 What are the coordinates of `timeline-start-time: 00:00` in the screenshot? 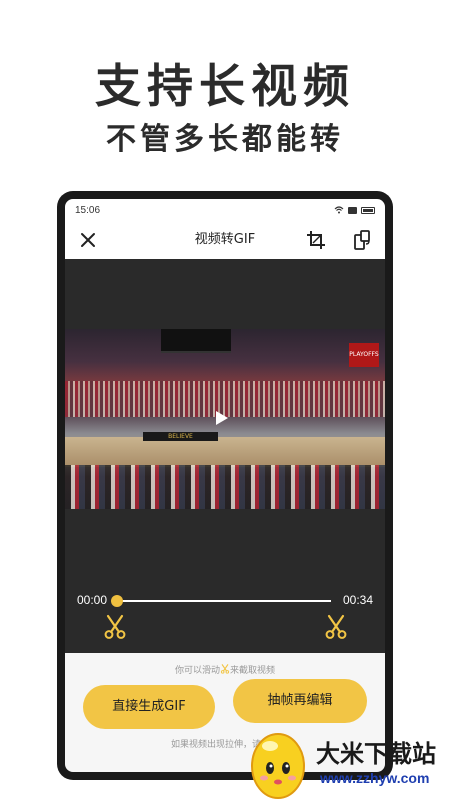 It's located at (92, 600).